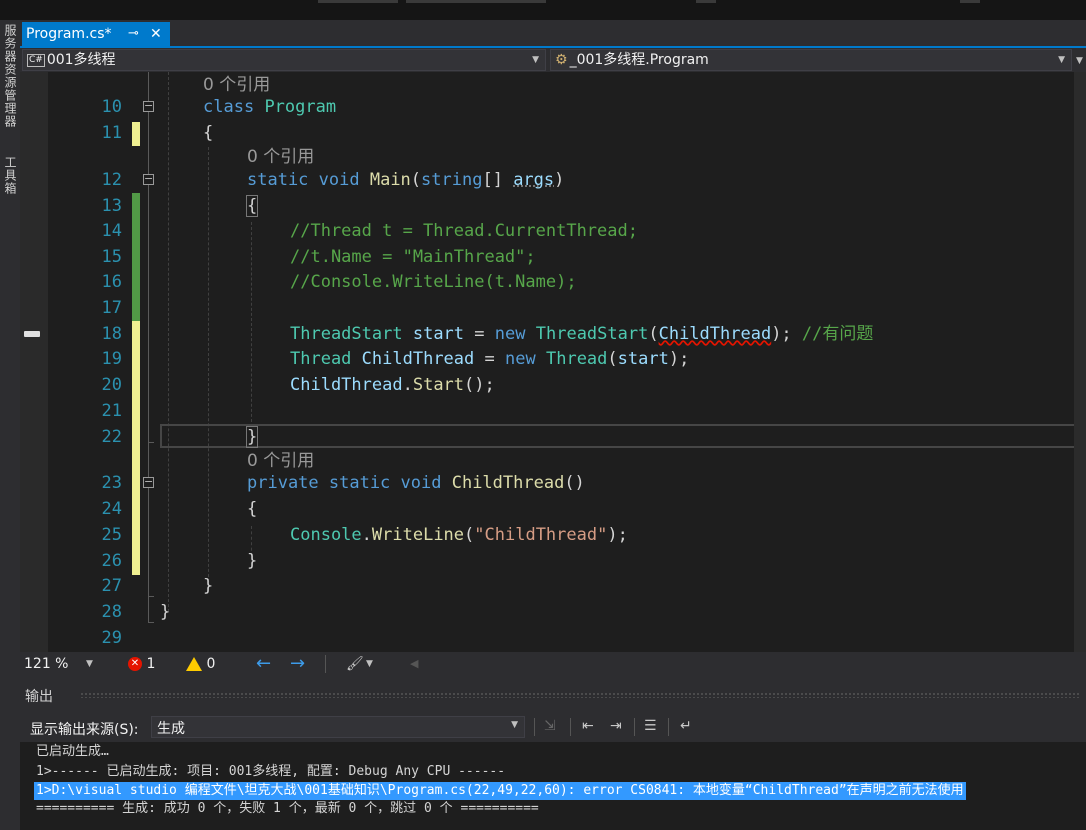  What do you see at coordinates (392, 385) in the screenshot?
I see `code-line-20: ChildThread.Start();` at bounding box center [392, 385].